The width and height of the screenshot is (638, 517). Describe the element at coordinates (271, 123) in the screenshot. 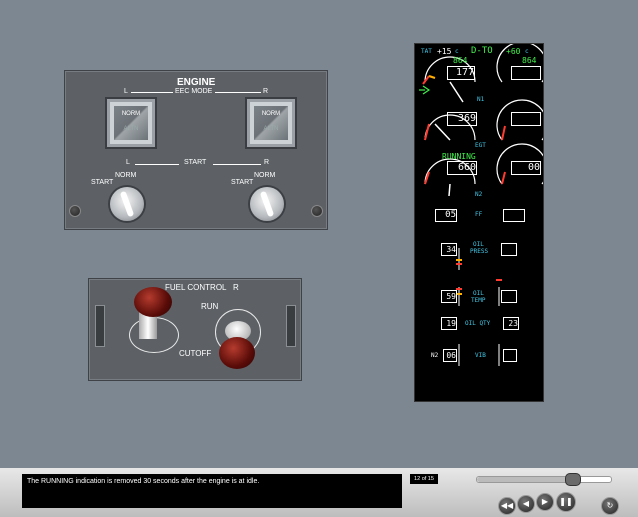

I see `eec-mode-right-button: NORM ALTN` at that location.